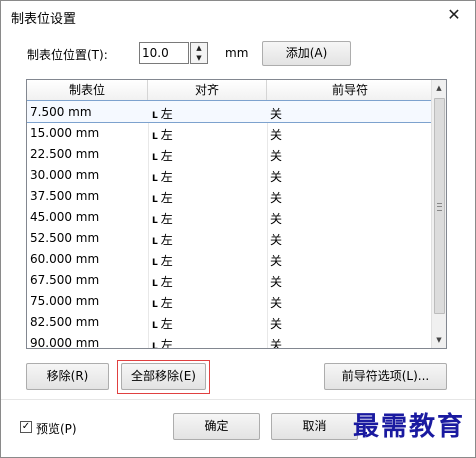  What do you see at coordinates (409, 427) in the screenshot?
I see `watermark-logo: 最需教育` at bounding box center [409, 427].